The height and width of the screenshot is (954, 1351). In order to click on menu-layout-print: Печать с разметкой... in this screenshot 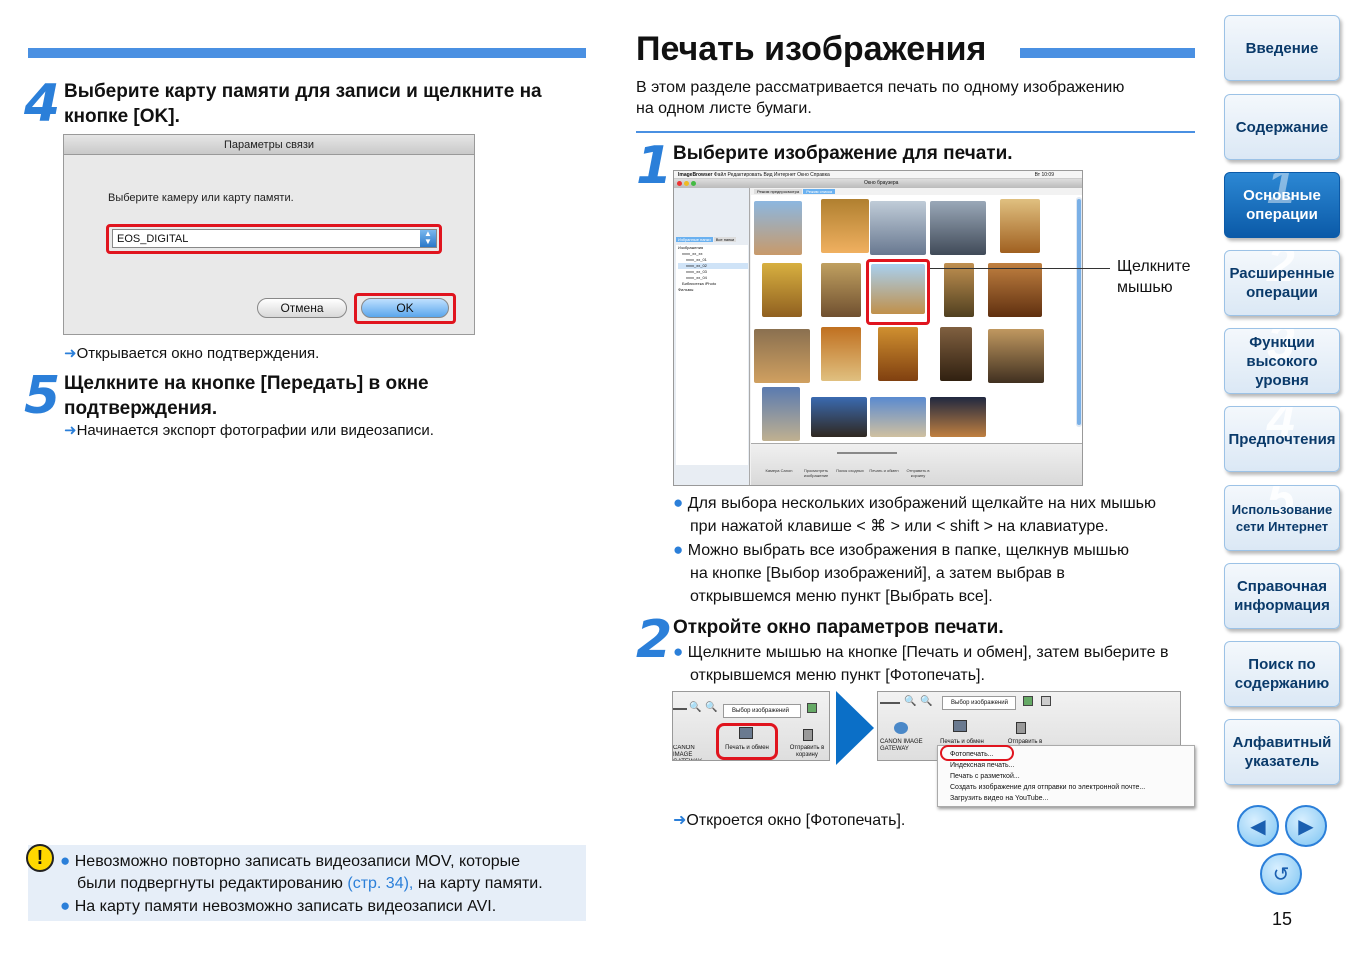, I will do `click(1072, 776)`.